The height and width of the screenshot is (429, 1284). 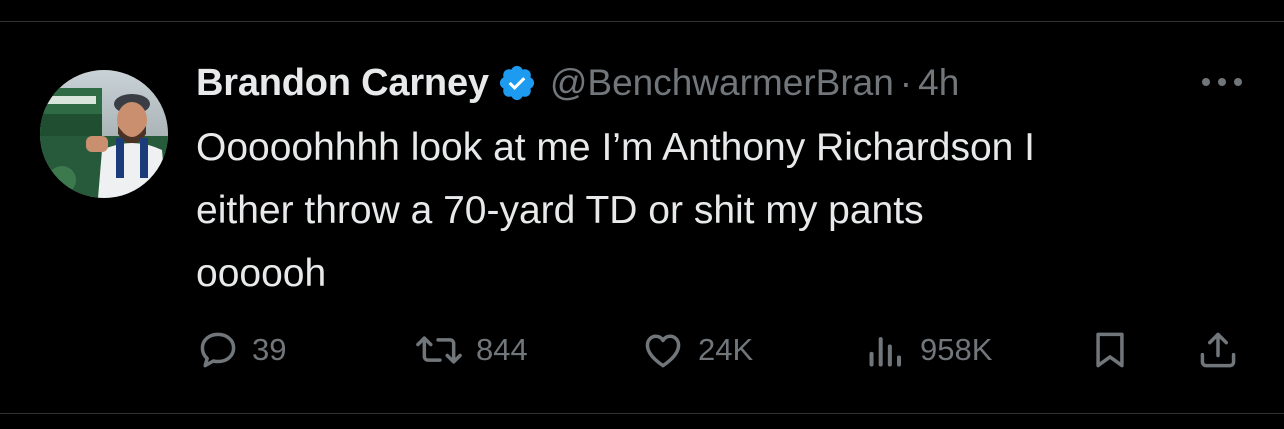 I want to click on retweet-count: 844, so click(x=502, y=349).